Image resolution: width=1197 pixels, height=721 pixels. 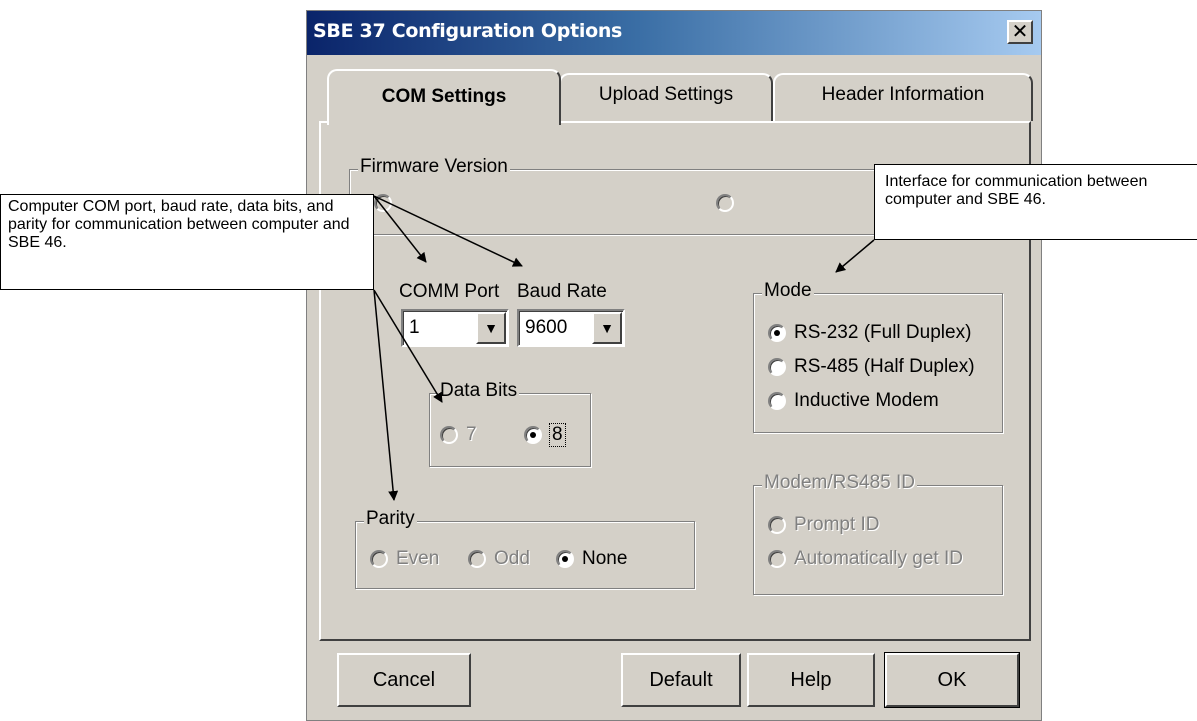 I want to click on arrow-to-parity, so click(x=386, y=395).